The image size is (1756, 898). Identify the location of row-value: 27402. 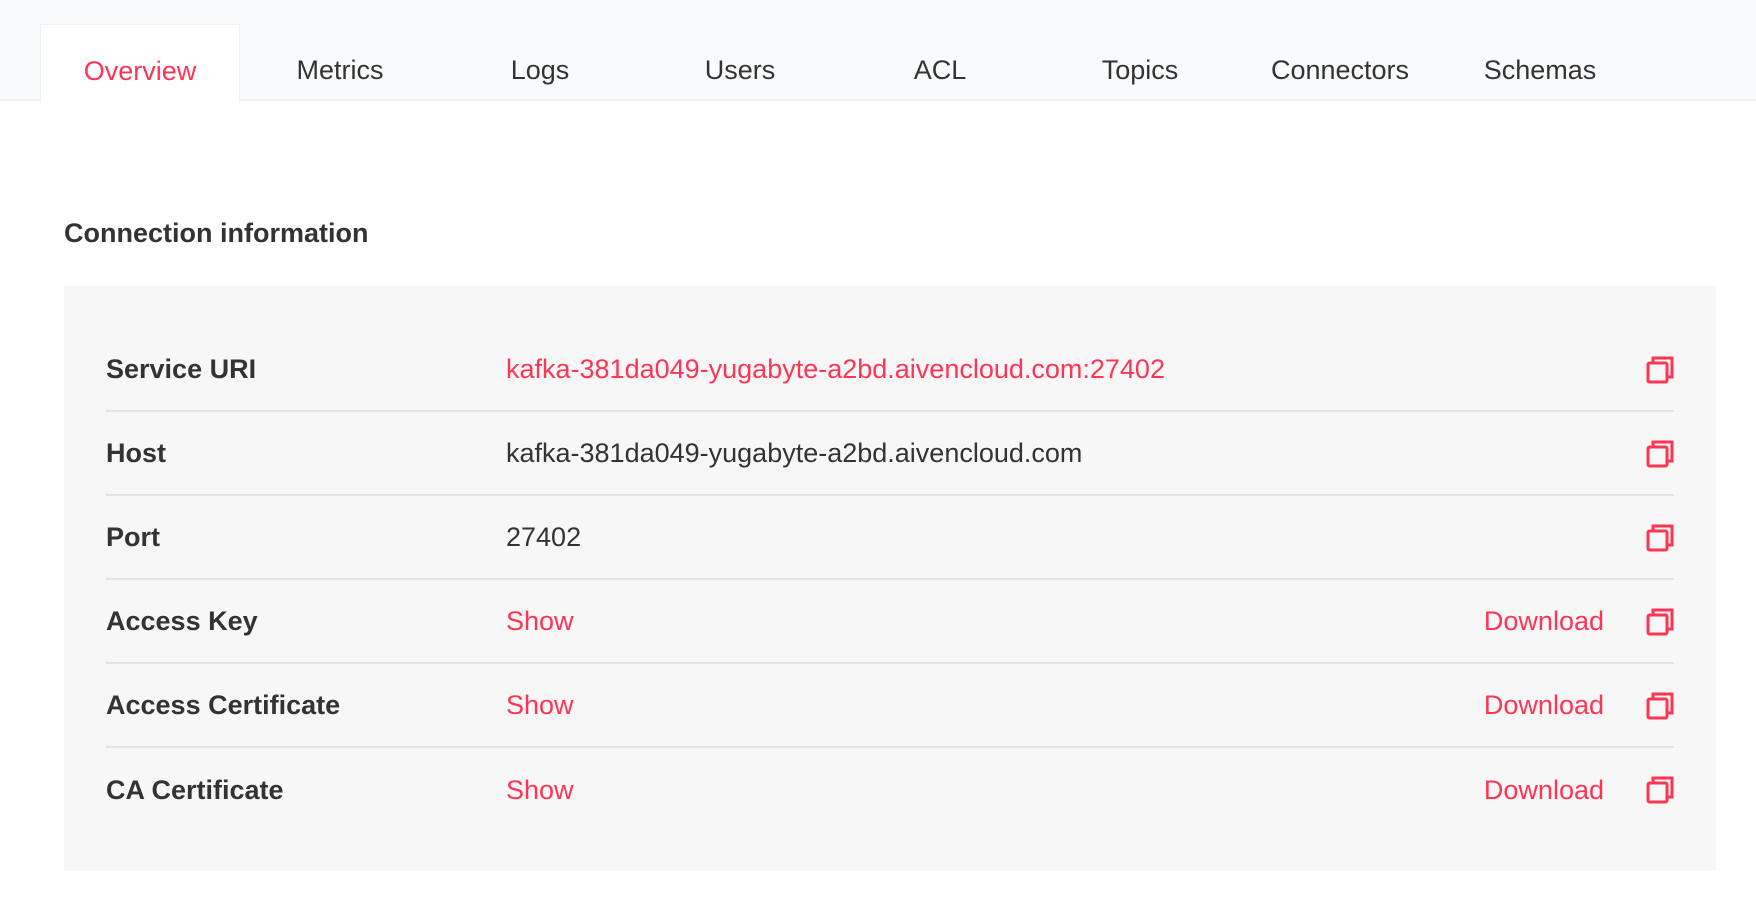
(1090, 537).